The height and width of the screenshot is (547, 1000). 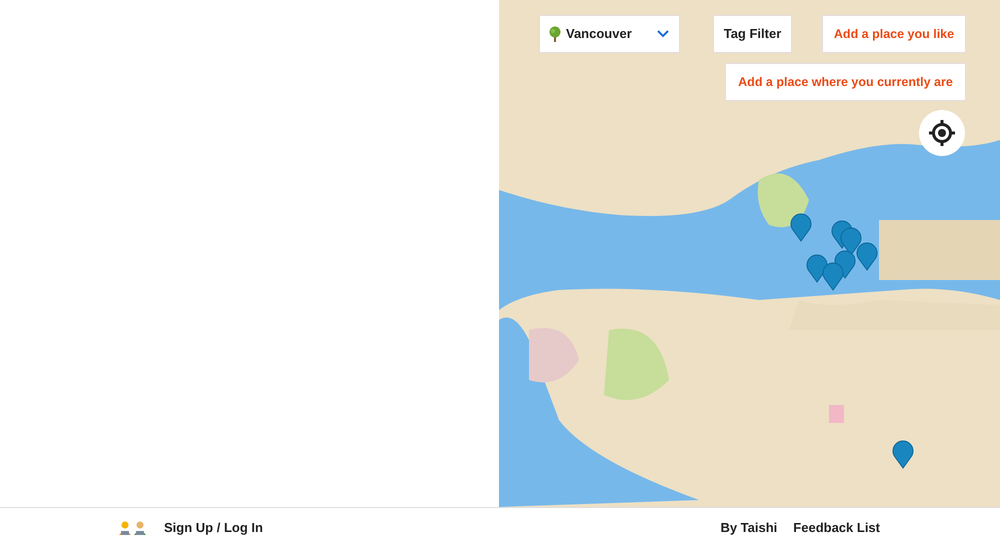 I want to click on city-dropdown: Vancouver, so click(x=609, y=34).